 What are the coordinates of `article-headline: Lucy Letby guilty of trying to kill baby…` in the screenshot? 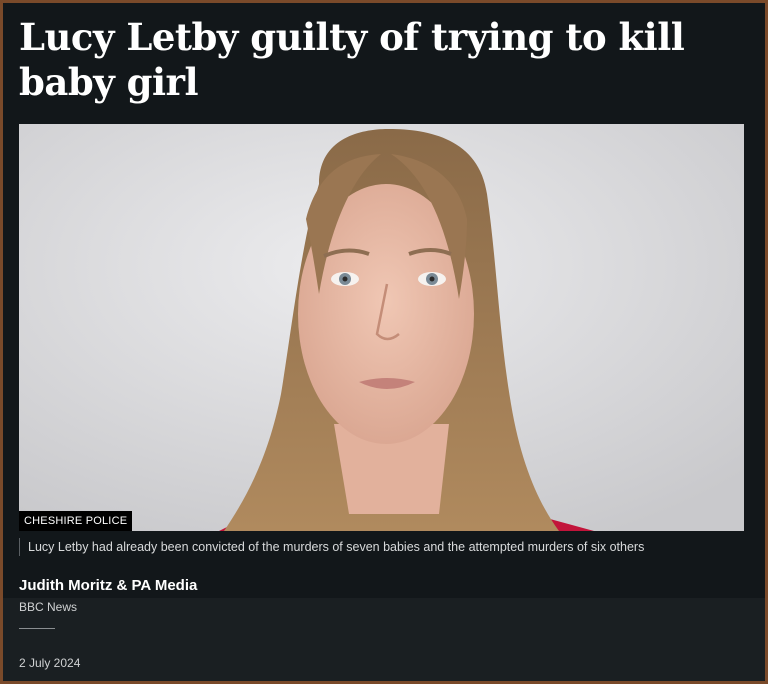 It's located at (352, 59).